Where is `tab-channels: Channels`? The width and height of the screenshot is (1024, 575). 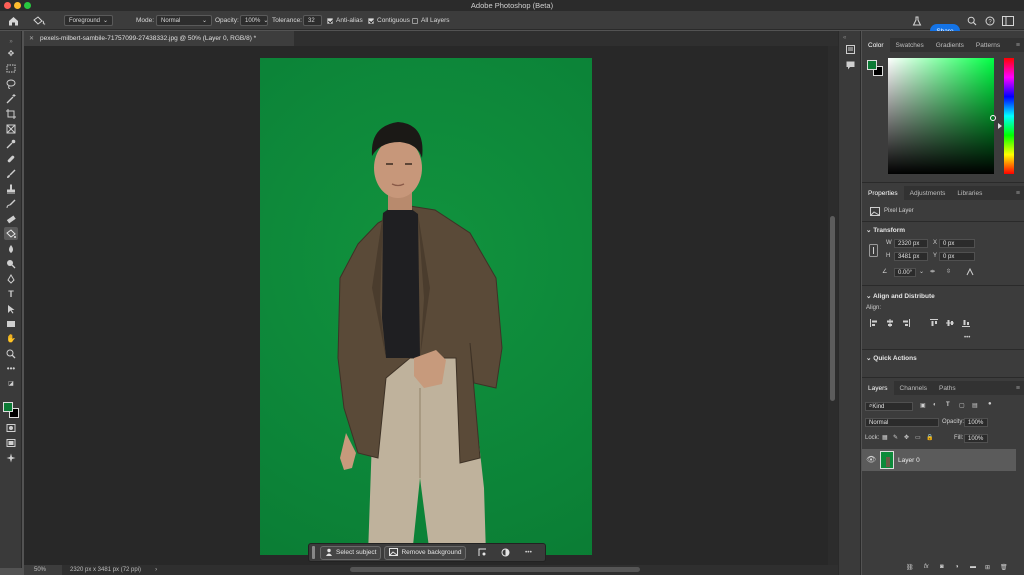 tab-channels: Channels is located at coordinates (913, 388).